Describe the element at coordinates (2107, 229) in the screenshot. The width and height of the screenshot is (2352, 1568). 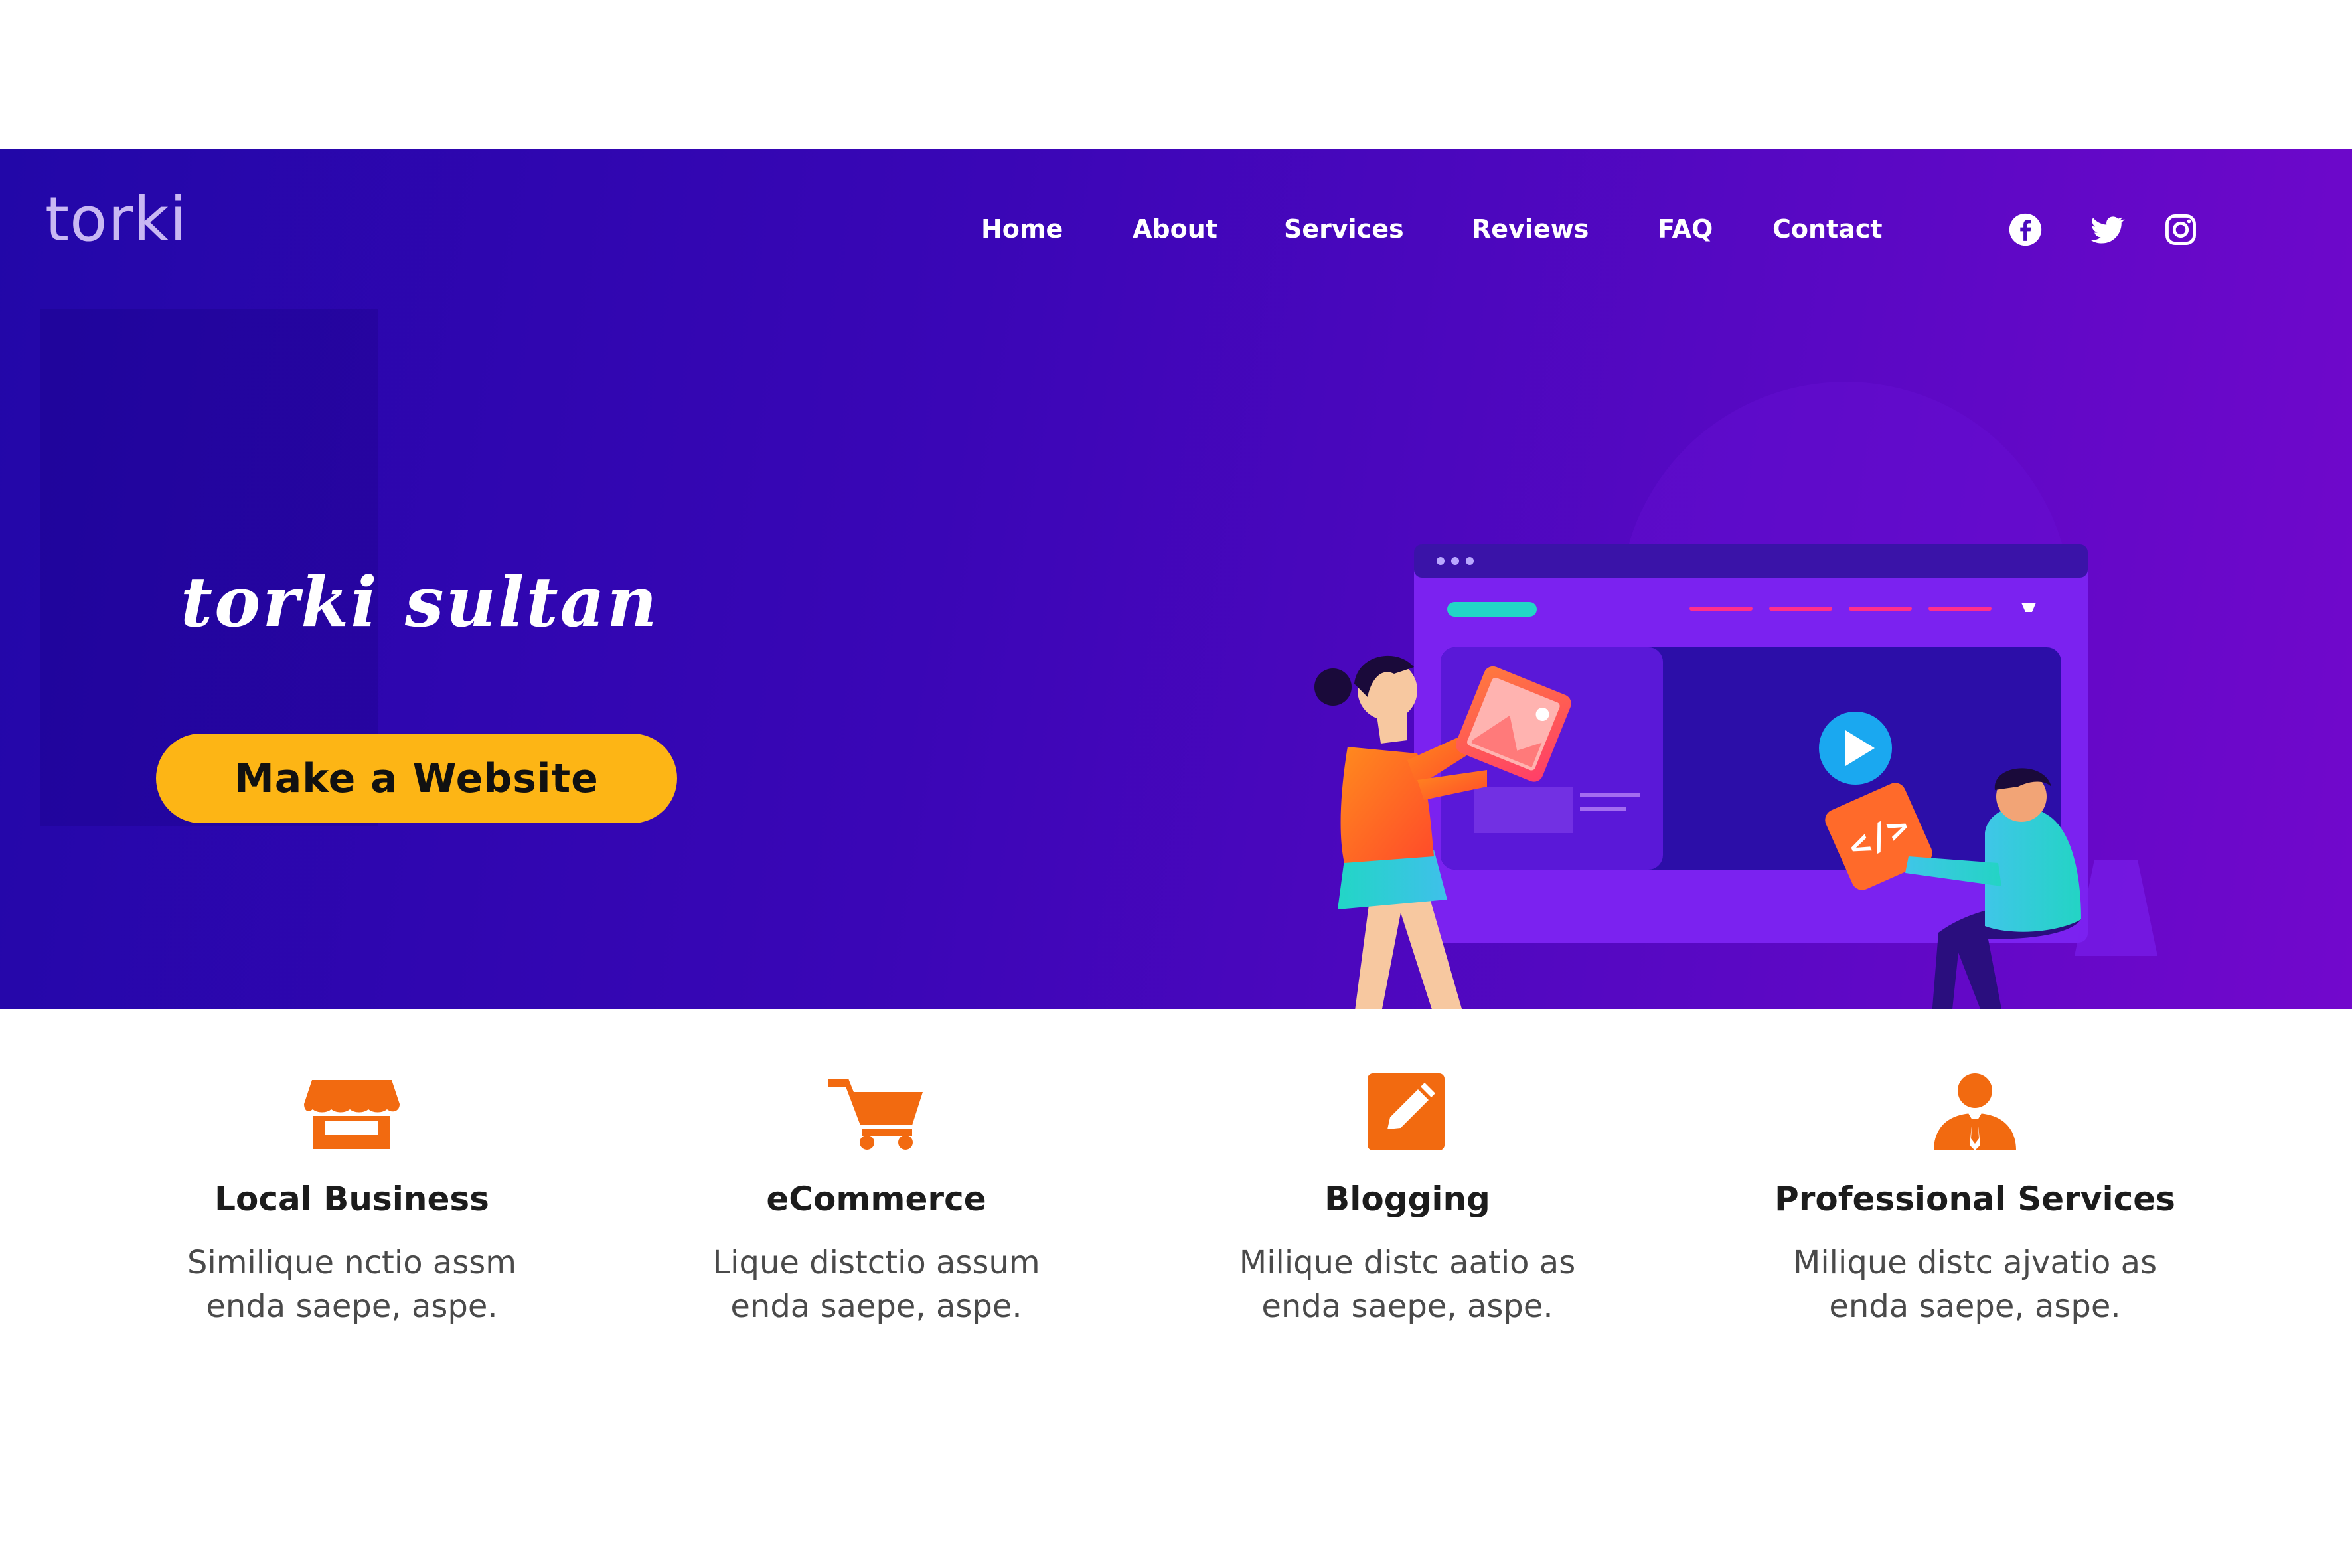
I see `twitter-icon` at that location.